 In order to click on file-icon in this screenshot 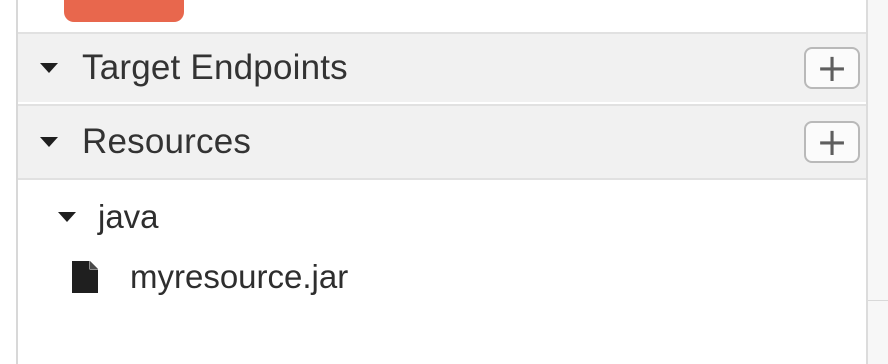, I will do `click(85, 277)`.